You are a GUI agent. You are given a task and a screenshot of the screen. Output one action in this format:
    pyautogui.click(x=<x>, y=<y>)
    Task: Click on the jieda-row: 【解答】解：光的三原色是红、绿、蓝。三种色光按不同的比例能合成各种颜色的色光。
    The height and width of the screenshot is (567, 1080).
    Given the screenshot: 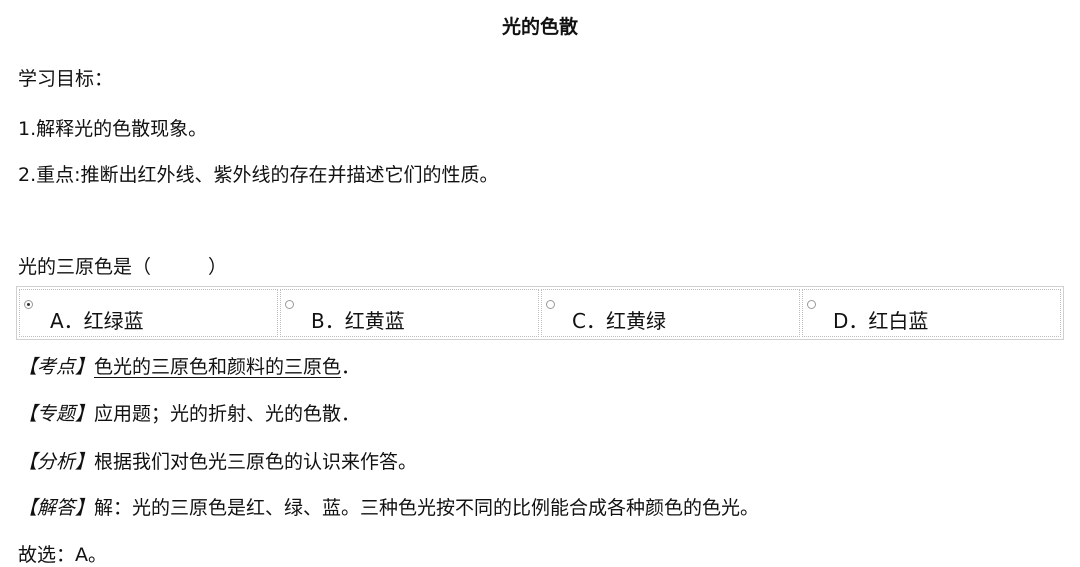 What is the action you would take?
    pyautogui.click(x=388, y=506)
    